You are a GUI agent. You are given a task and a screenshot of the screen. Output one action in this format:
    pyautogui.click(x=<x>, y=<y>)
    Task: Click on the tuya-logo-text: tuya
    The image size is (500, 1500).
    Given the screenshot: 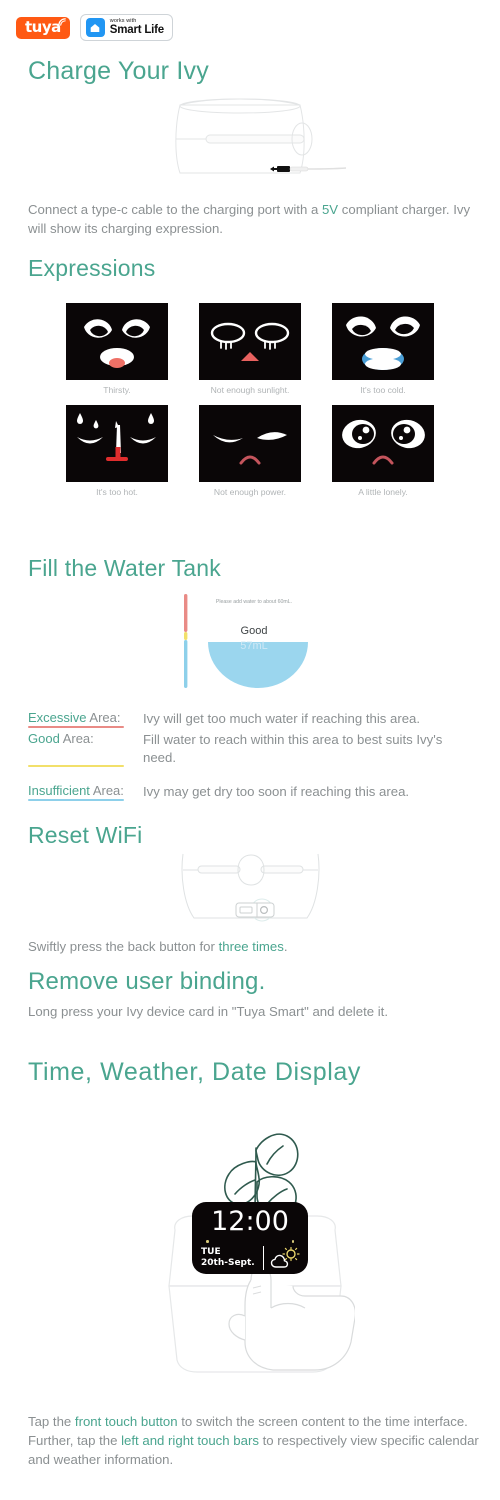 What is the action you would take?
    pyautogui.click(x=43, y=26)
    